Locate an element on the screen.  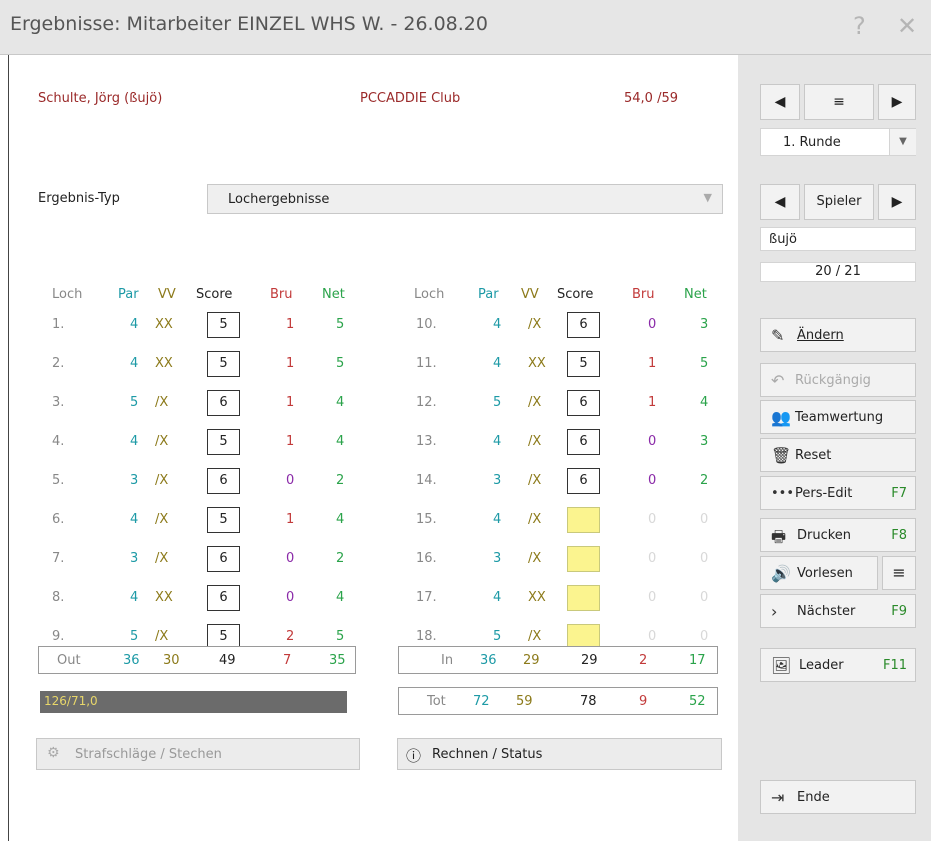
next-player-button: ▶ is located at coordinates (897, 202).